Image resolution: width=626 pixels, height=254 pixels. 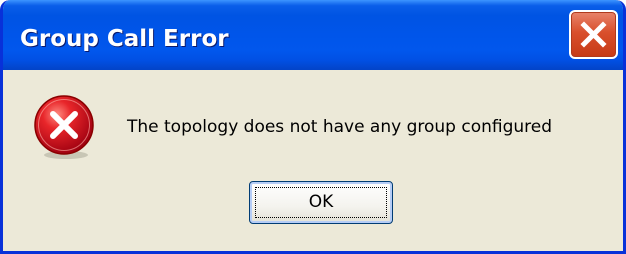 I want to click on ok-button-label: OK, so click(x=321, y=202).